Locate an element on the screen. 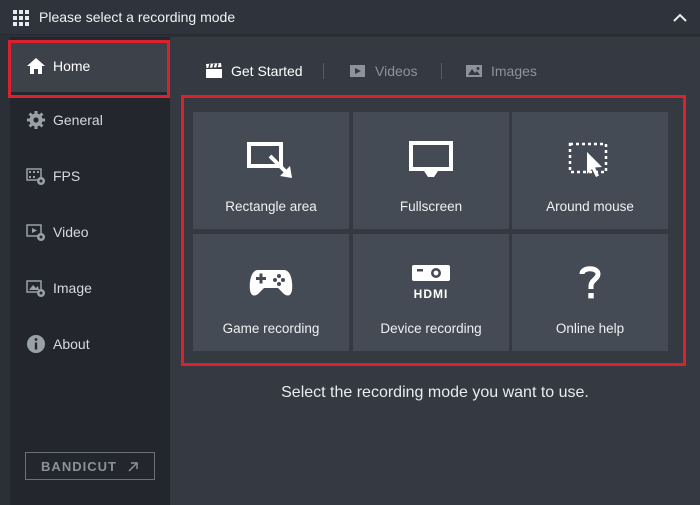 The width and height of the screenshot is (700, 505). sidebar-item-label: Home is located at coordinates (72, 66).